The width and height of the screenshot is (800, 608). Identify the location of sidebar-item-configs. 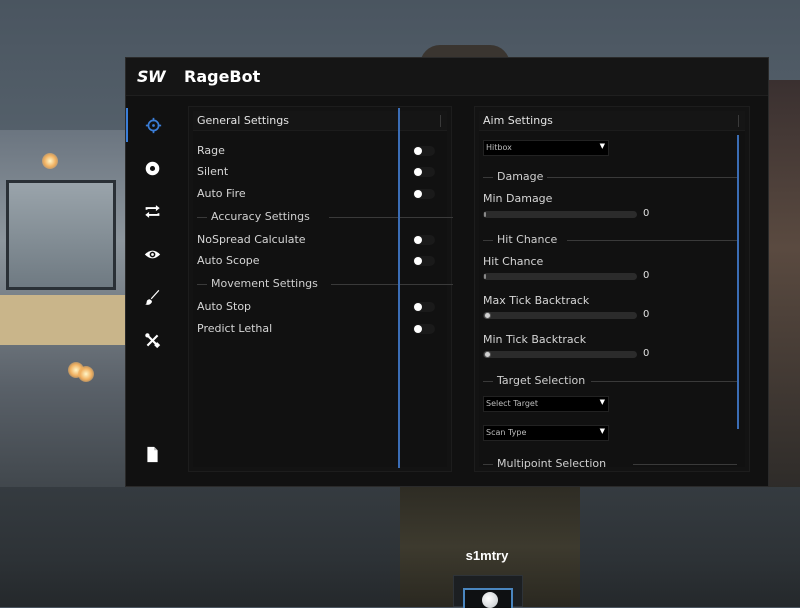
(152, 454).